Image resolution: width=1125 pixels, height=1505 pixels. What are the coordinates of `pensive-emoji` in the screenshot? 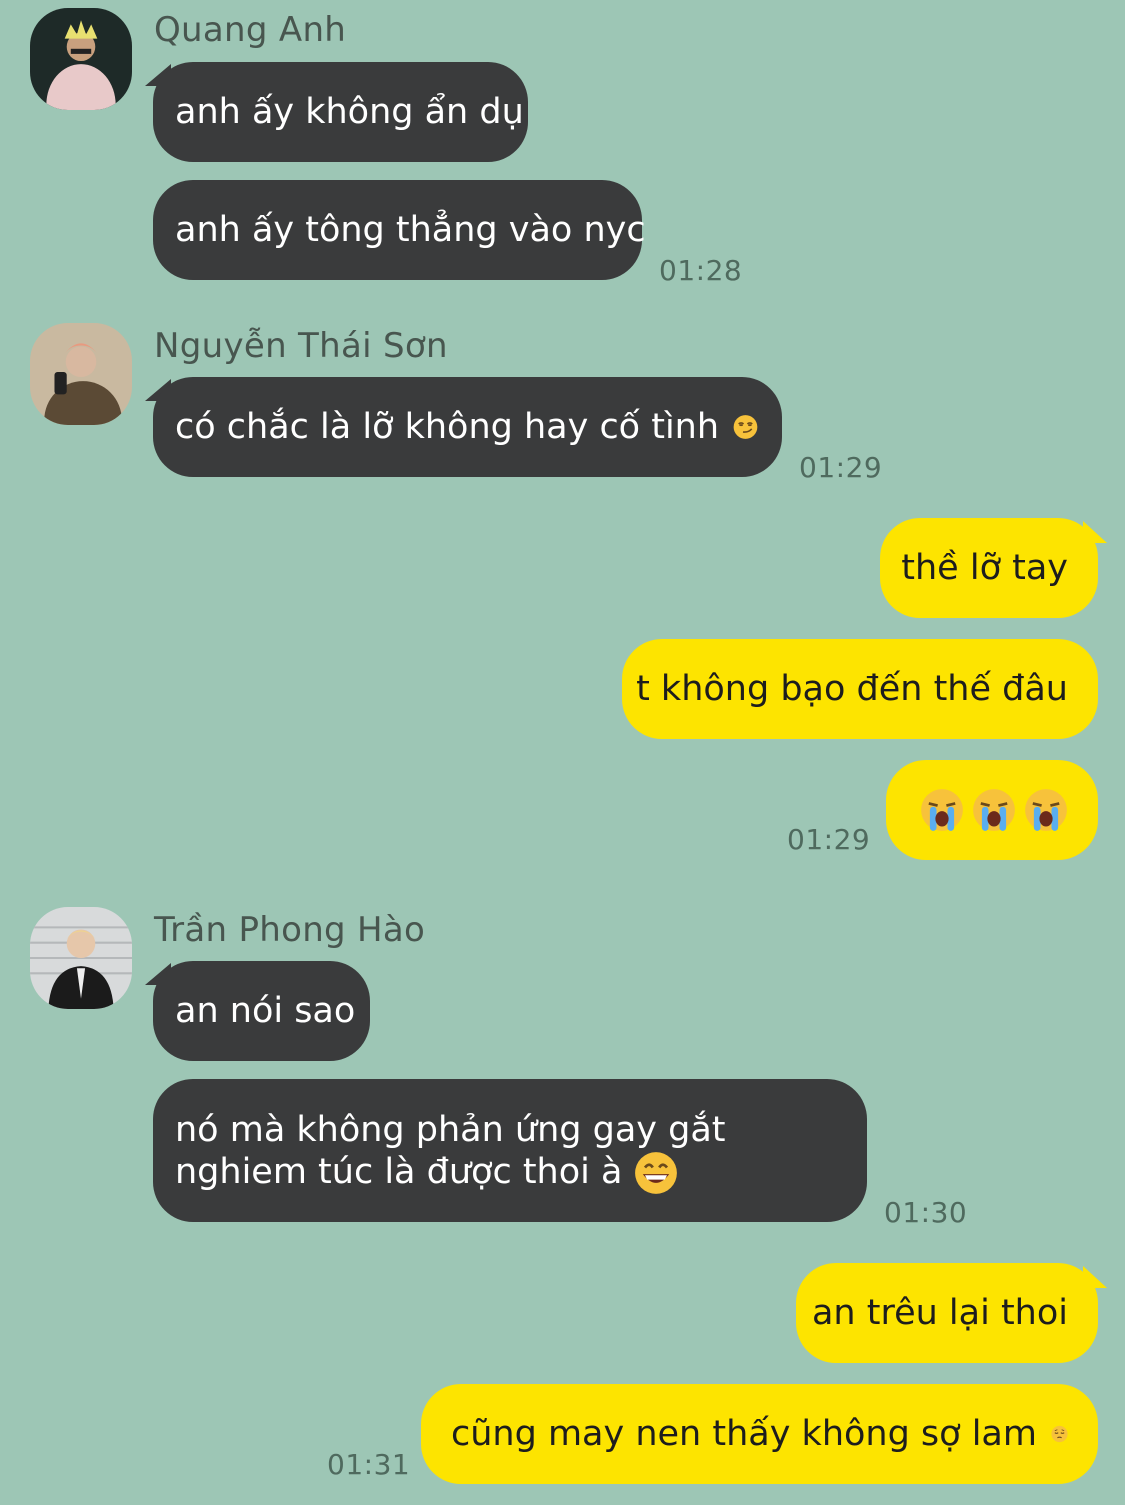 It's located at (1059, 1434).